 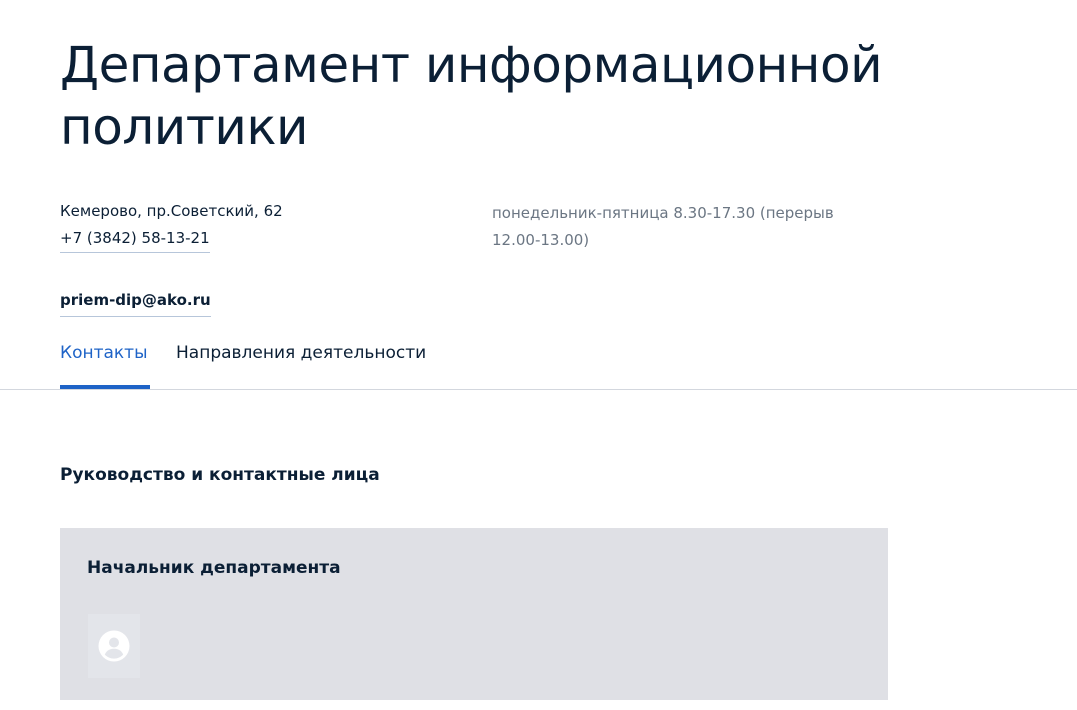 I want to click on active-tab-indicator, so click(x=105, y=387).